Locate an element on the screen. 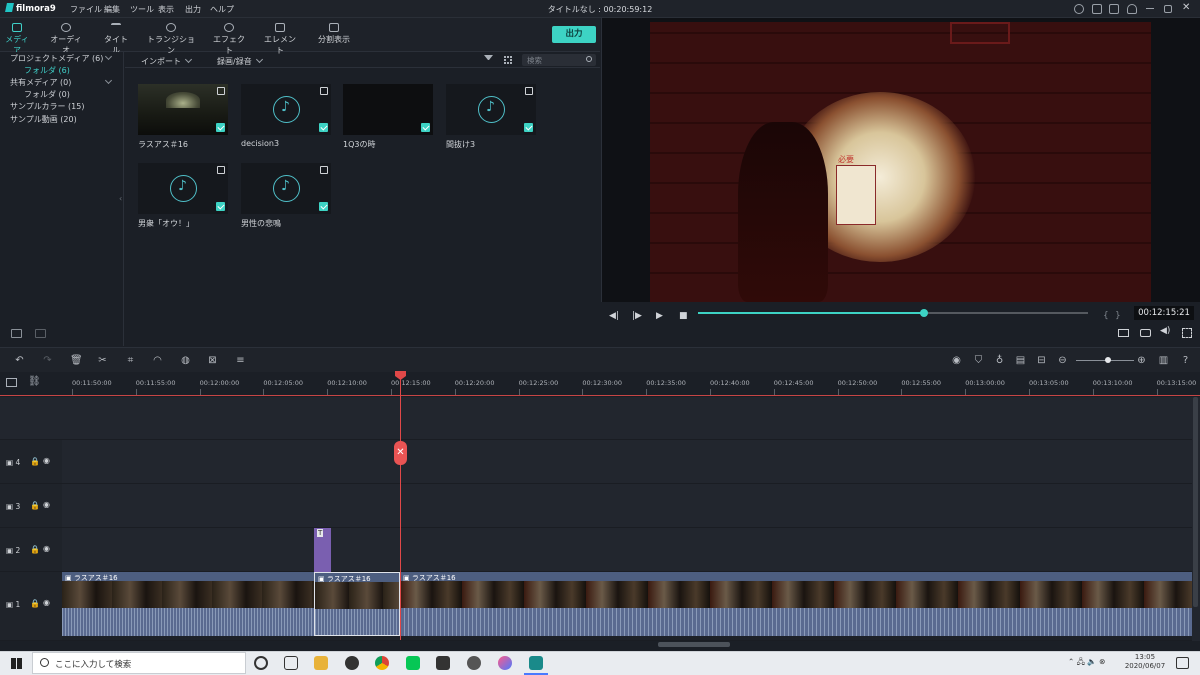  undo-icon: ↶ is located at coordinates (19, 360).